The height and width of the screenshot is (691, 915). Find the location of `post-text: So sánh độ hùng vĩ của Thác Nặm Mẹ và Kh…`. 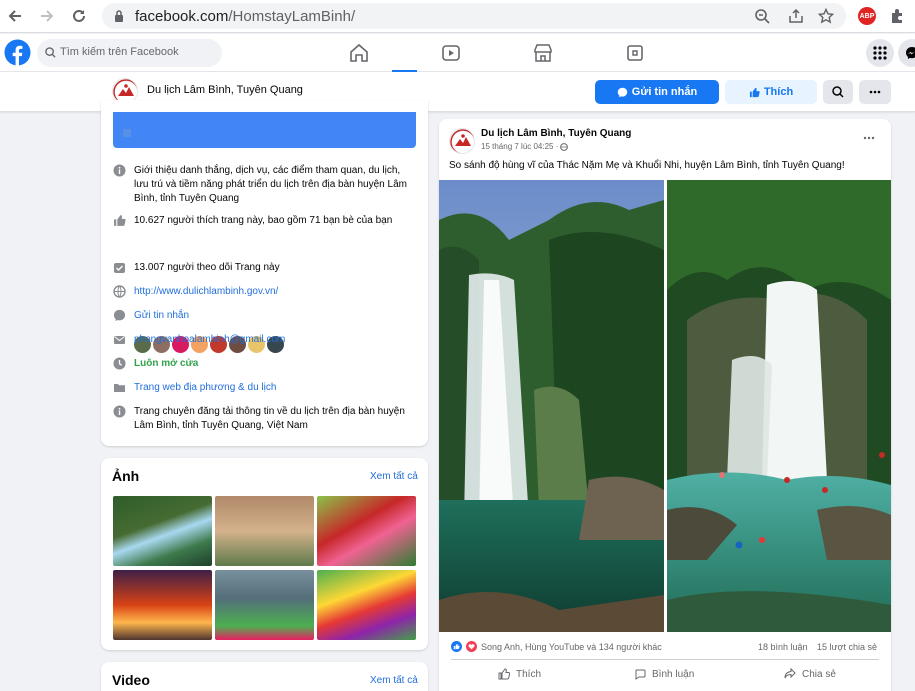

post-text: So sánh độ hùng vĩ của Thác Nặm Mẹ và Kh… is located at coordinates (647, 165).